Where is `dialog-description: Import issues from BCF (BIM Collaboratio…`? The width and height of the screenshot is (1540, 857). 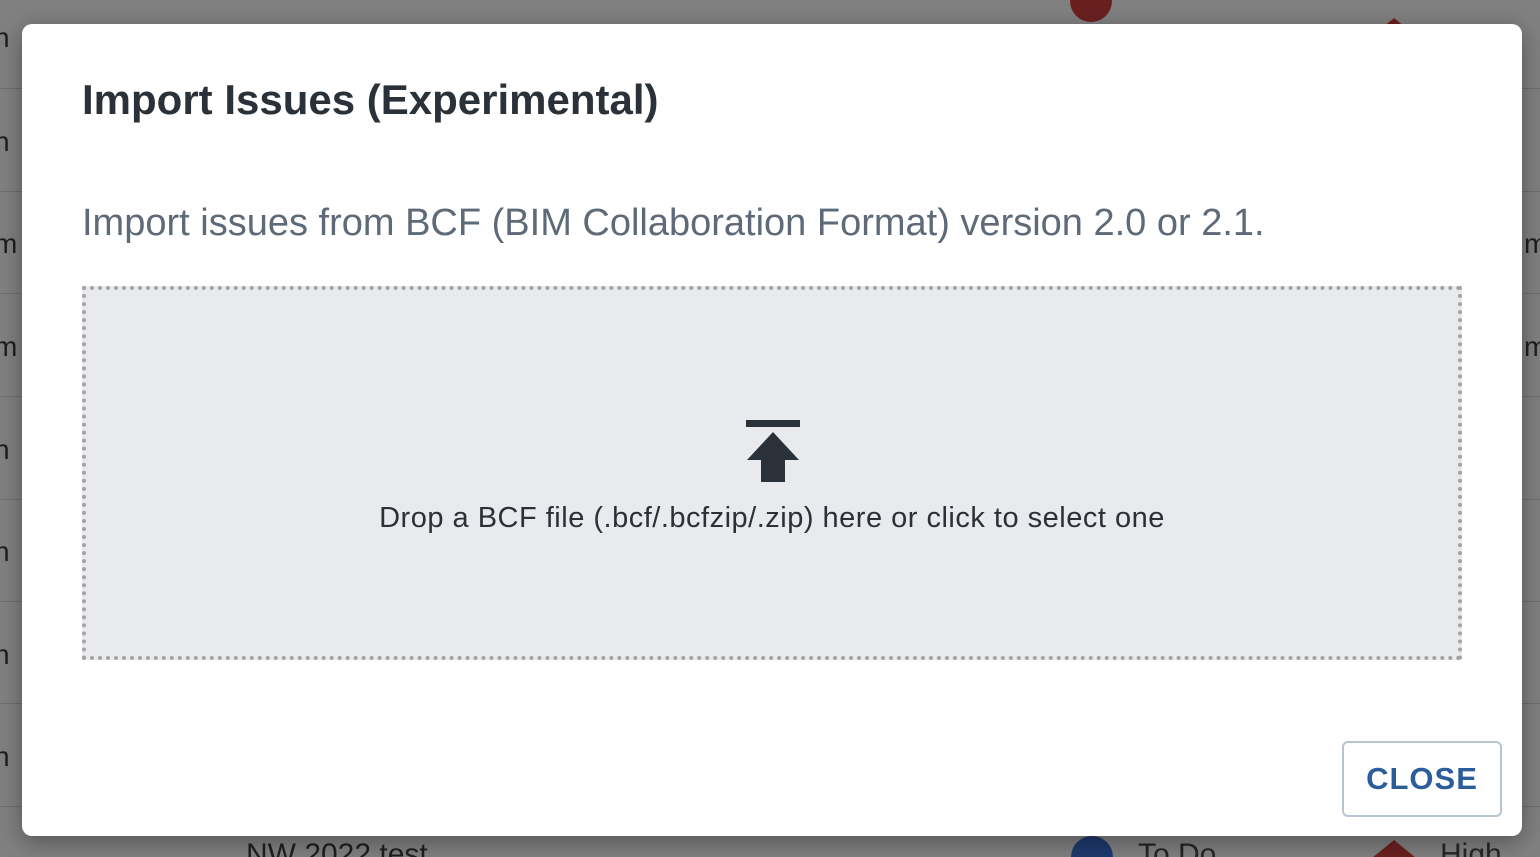 dialog-description: Import issues from BCF (BIM Collaboratio… is located at coordinates (673, 223).